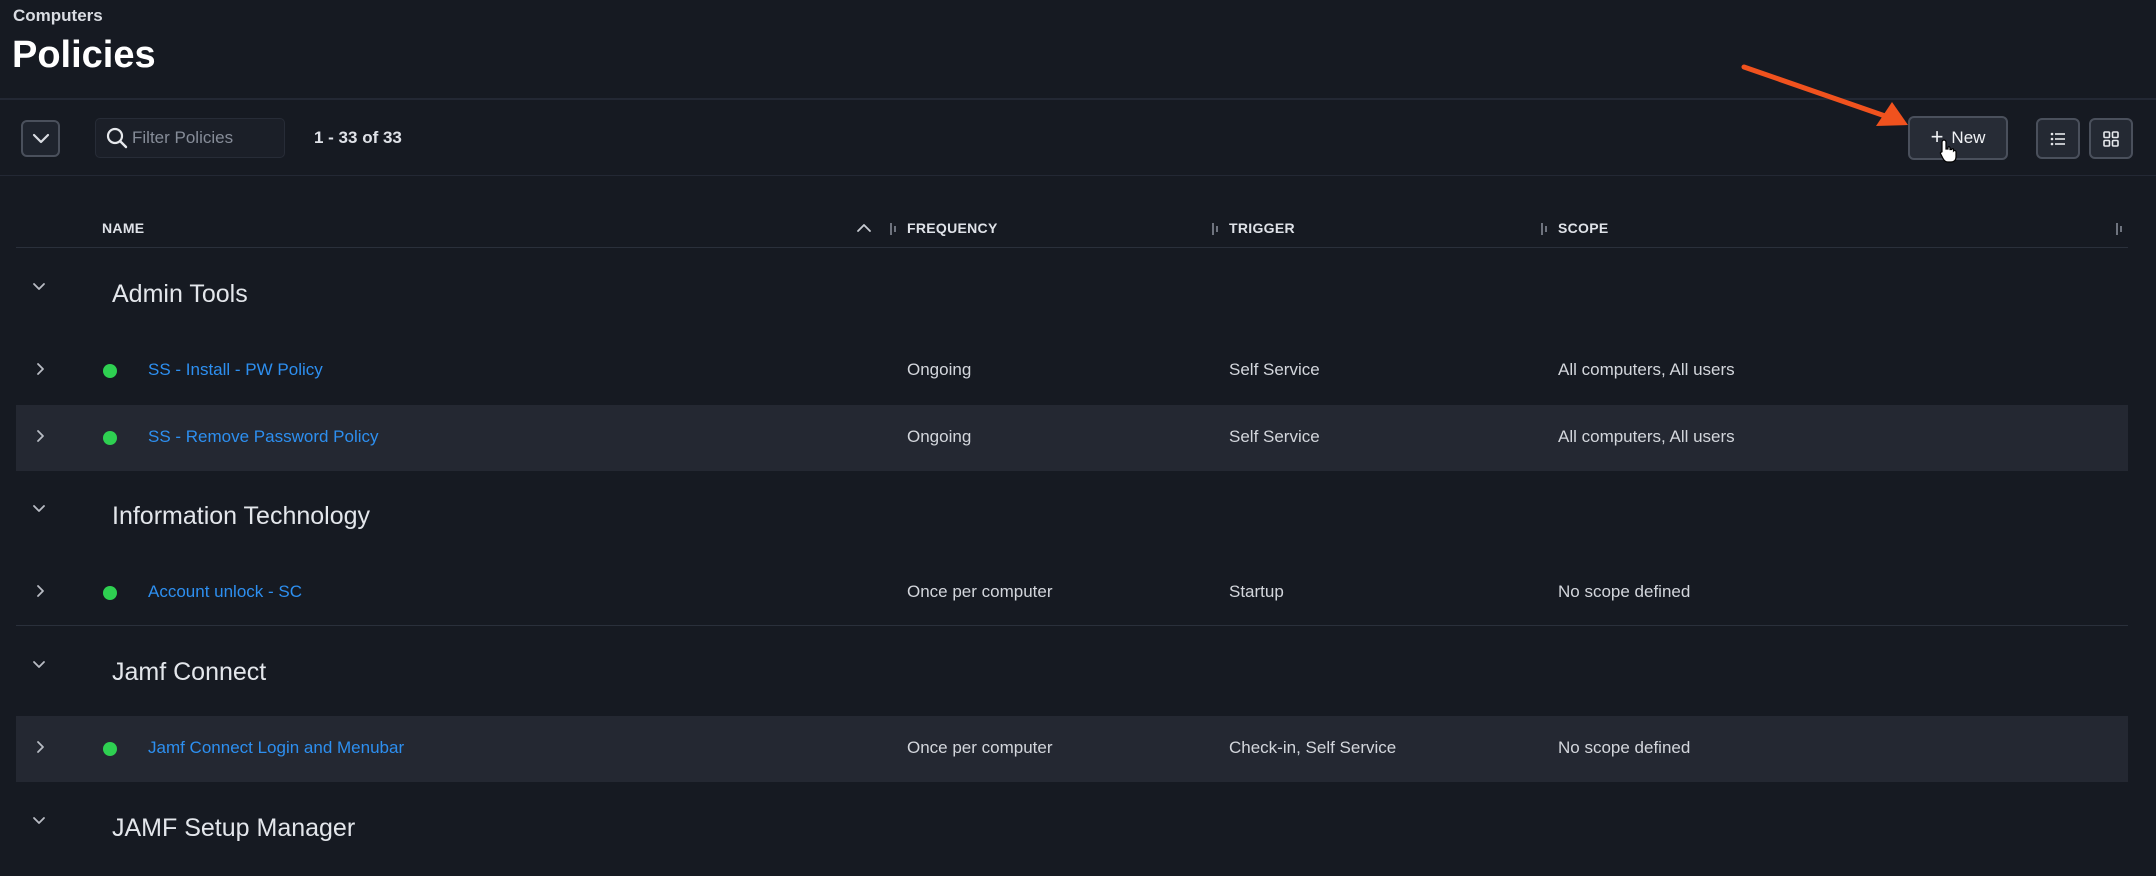 This screenshot has height=876, width=2156. I want to click on pointer-cursor-icon, so click(1948, 151).